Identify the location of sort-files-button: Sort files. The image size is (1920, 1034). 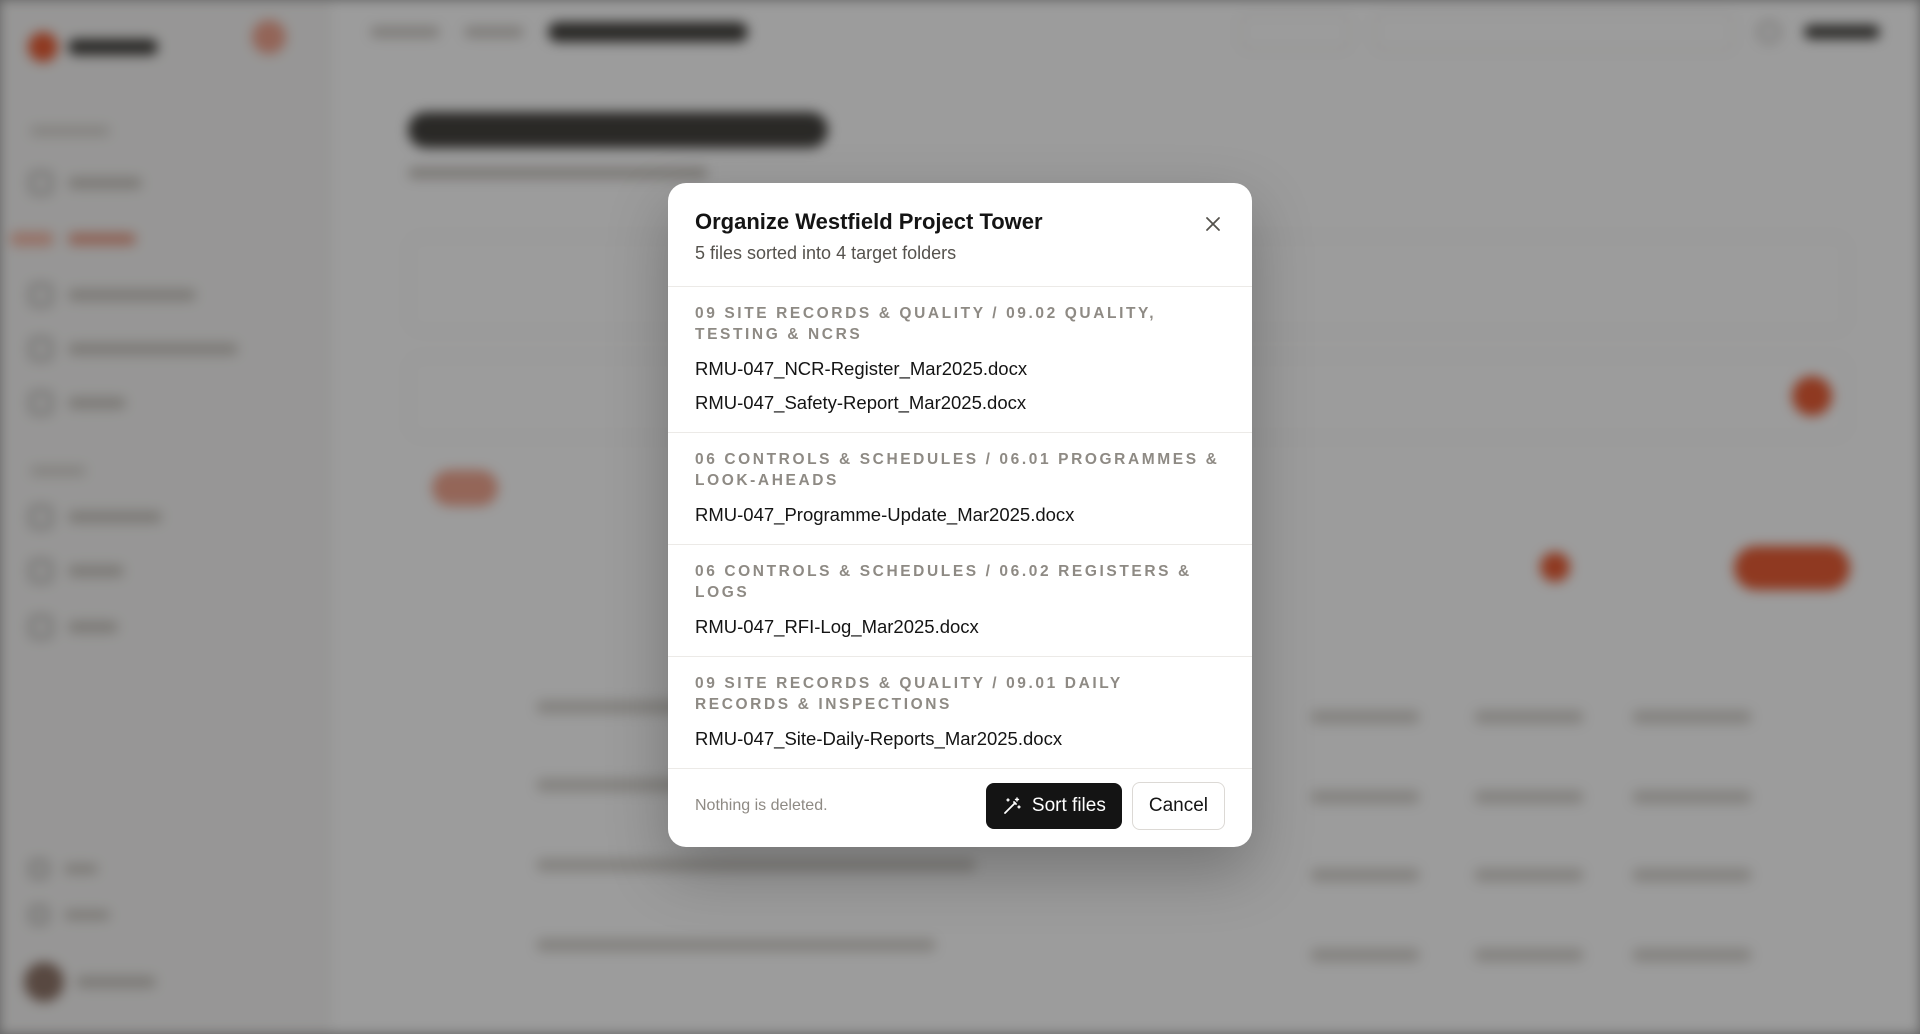
(1053, 806).